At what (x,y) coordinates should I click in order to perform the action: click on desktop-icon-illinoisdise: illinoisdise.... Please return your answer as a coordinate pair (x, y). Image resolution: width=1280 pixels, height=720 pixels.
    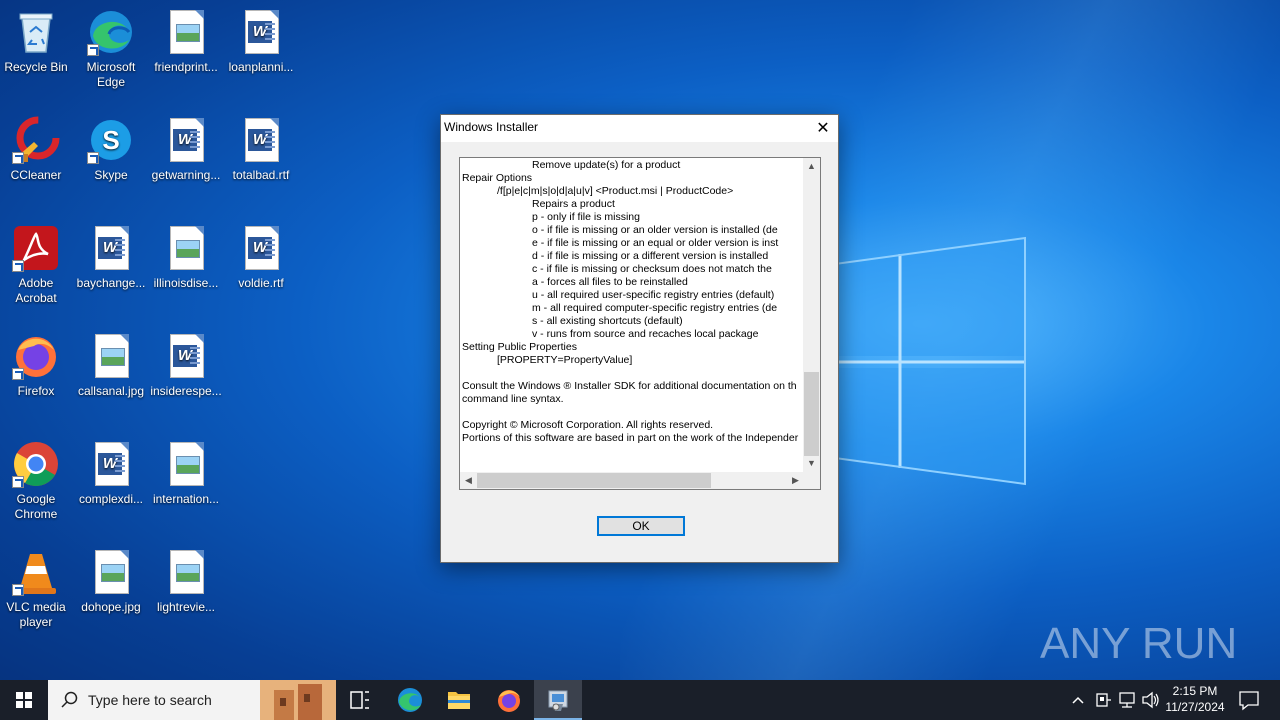
    Looking at the image, I should click on (186, 257).